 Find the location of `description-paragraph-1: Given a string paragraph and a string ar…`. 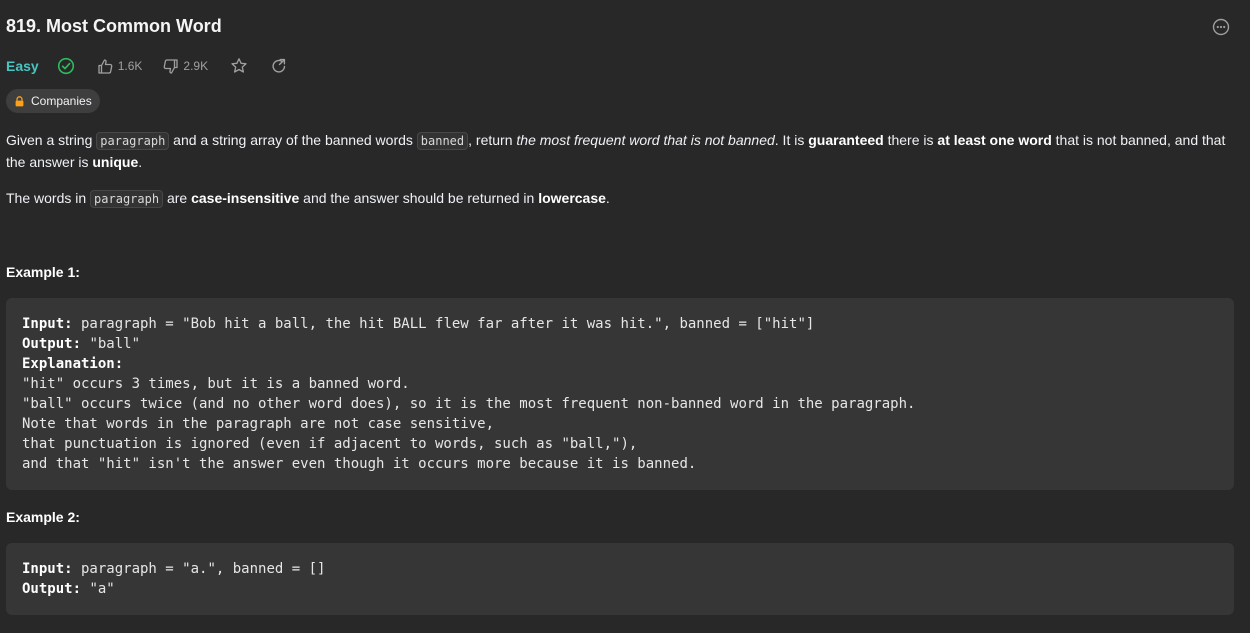

description-paragraph-1: Given a string paragraph and a string ar… is located at coordinates (621, 151).